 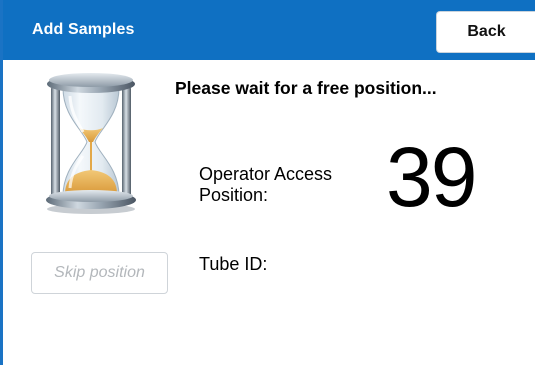 I want to click on page-title: Add Samples, so click(x=83, y=29).